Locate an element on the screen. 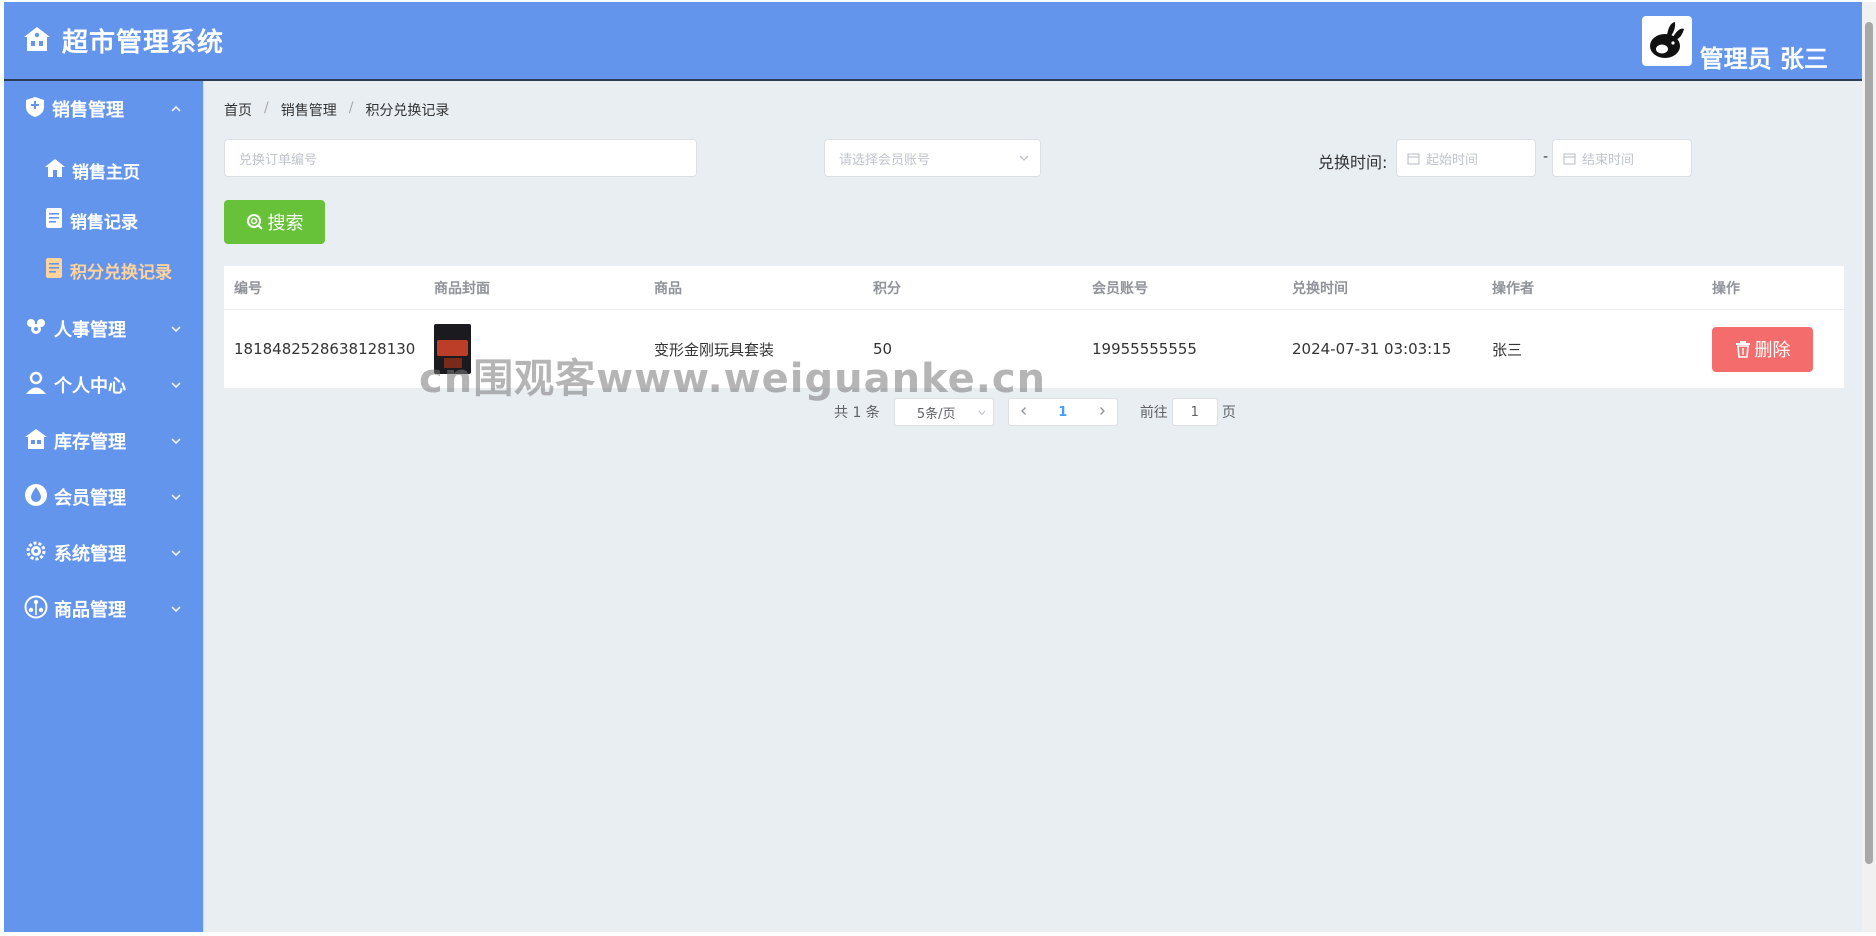 The width and height of the screenshot is (1876, 936). cell-member: 19955555555 is located at coordinates (1144, 349).